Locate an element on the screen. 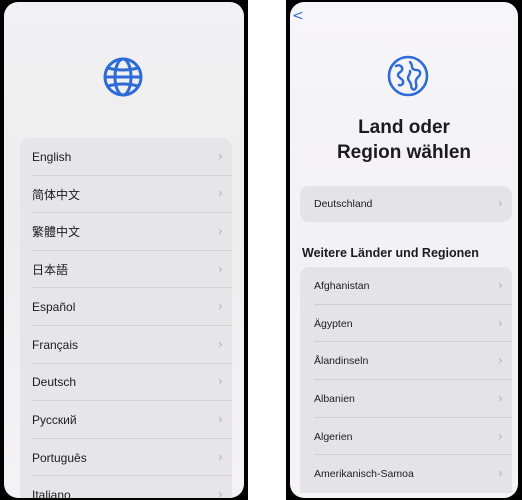  region-label: Afghanistan is located at coordinates (342, 285).